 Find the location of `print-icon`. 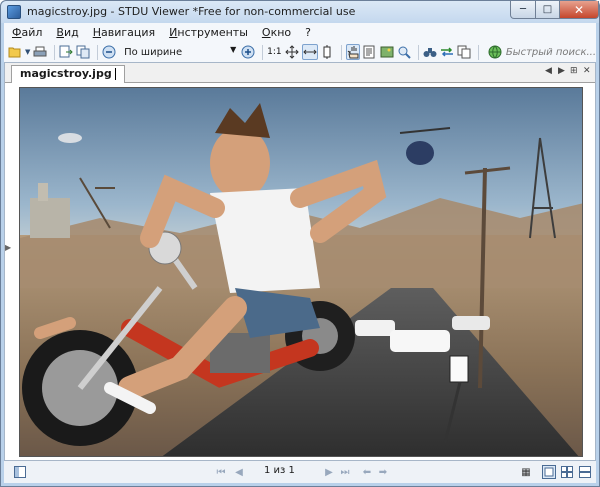

print-icon is located at coordinates (40, 52).